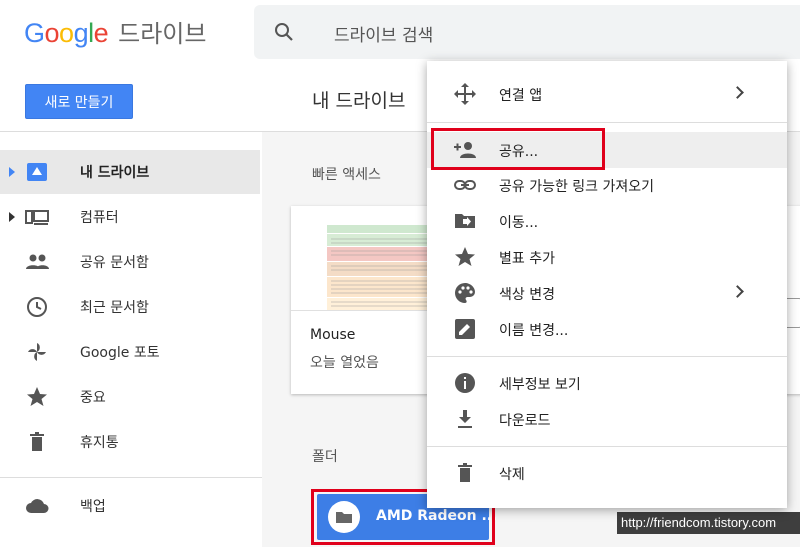 The width and height of the screenshot is (800, 547). I want to click on menu-item-delete: 삭제, so click(607, 473).